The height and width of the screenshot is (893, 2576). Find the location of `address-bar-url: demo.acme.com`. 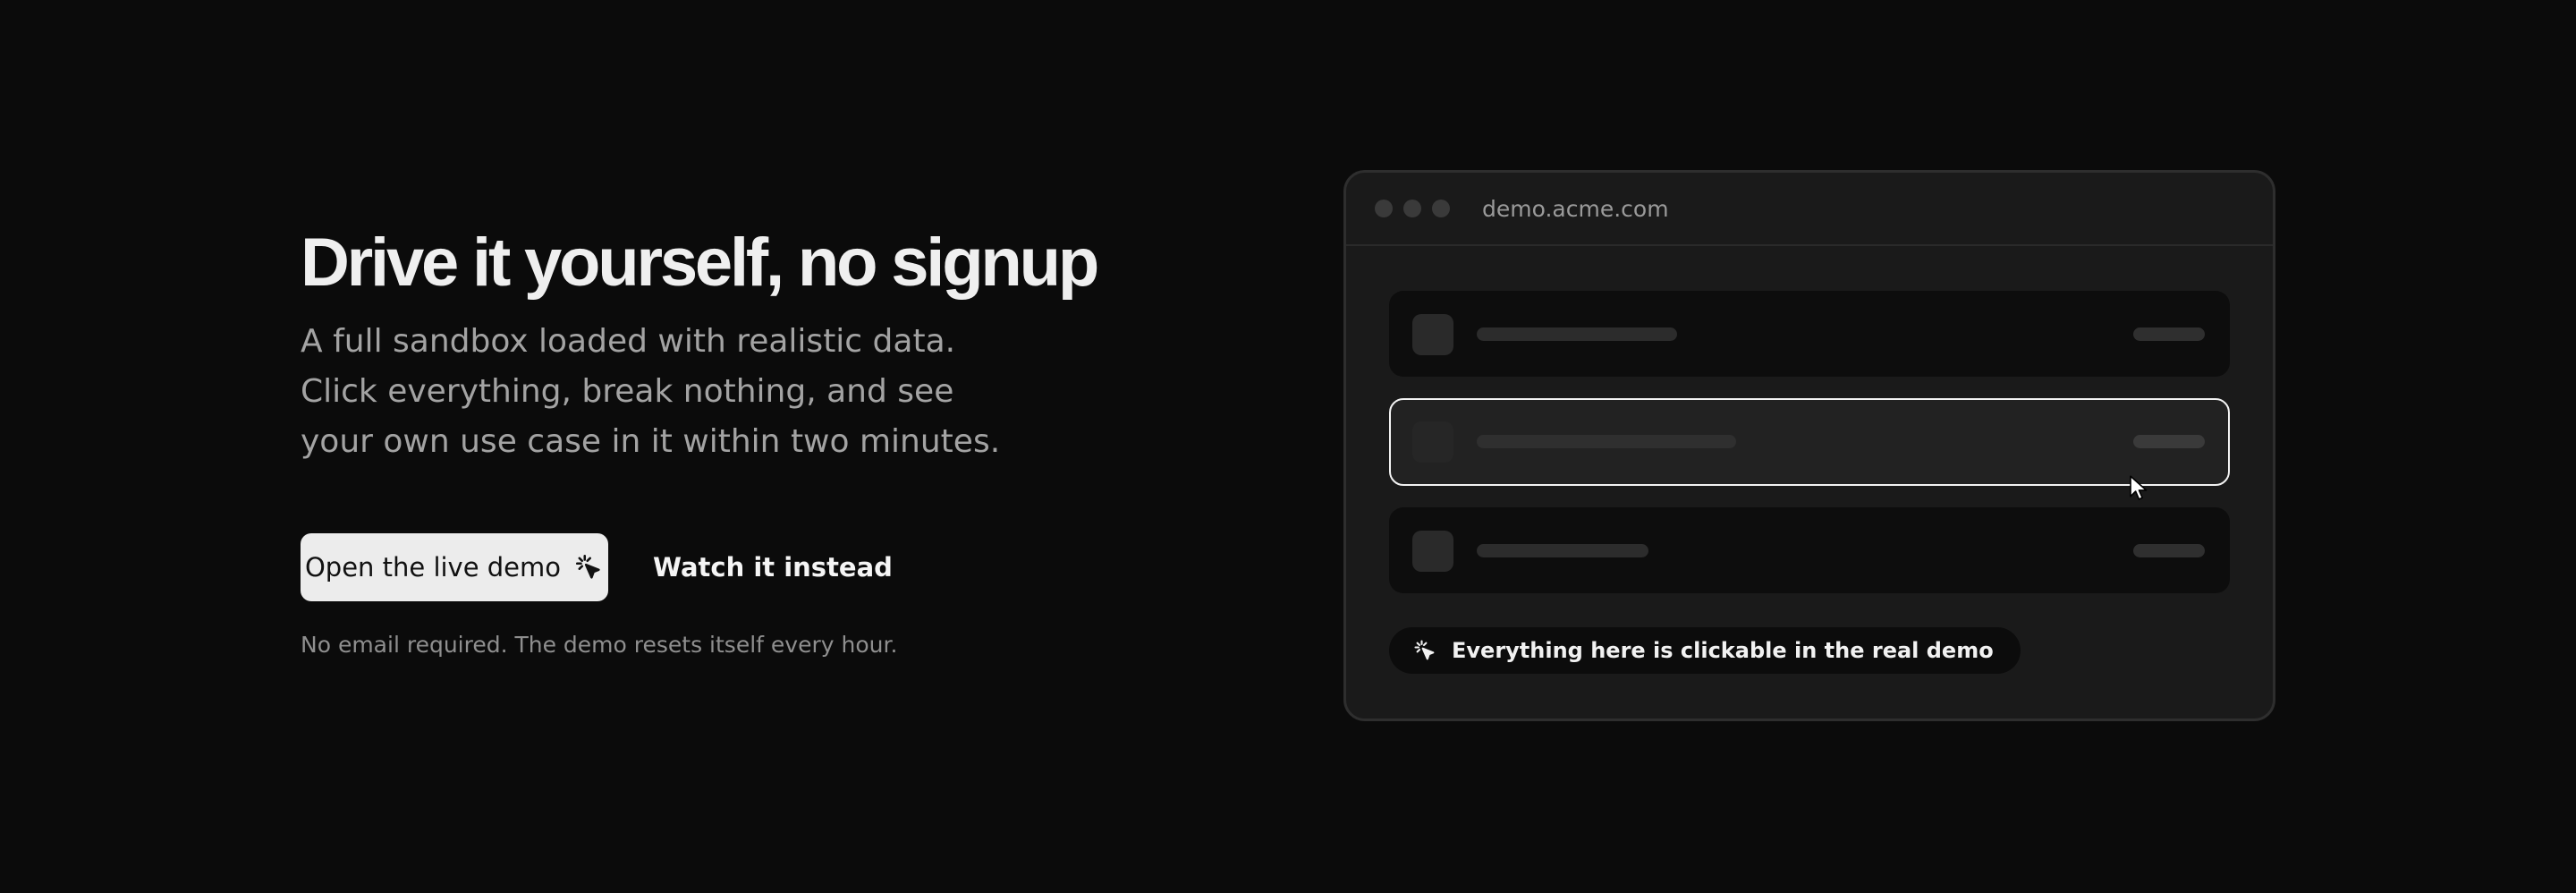

address-bar-url: demo.acme.com is located at coordinates (1575, 208).